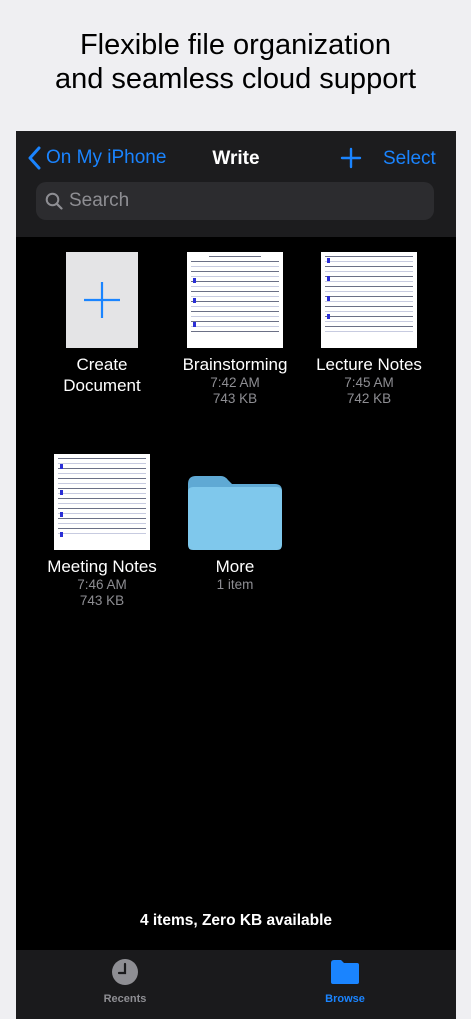 The width and height of the screenshot is (471, 1019). I want to click on file-size: 742 KB, so click(369, 398).